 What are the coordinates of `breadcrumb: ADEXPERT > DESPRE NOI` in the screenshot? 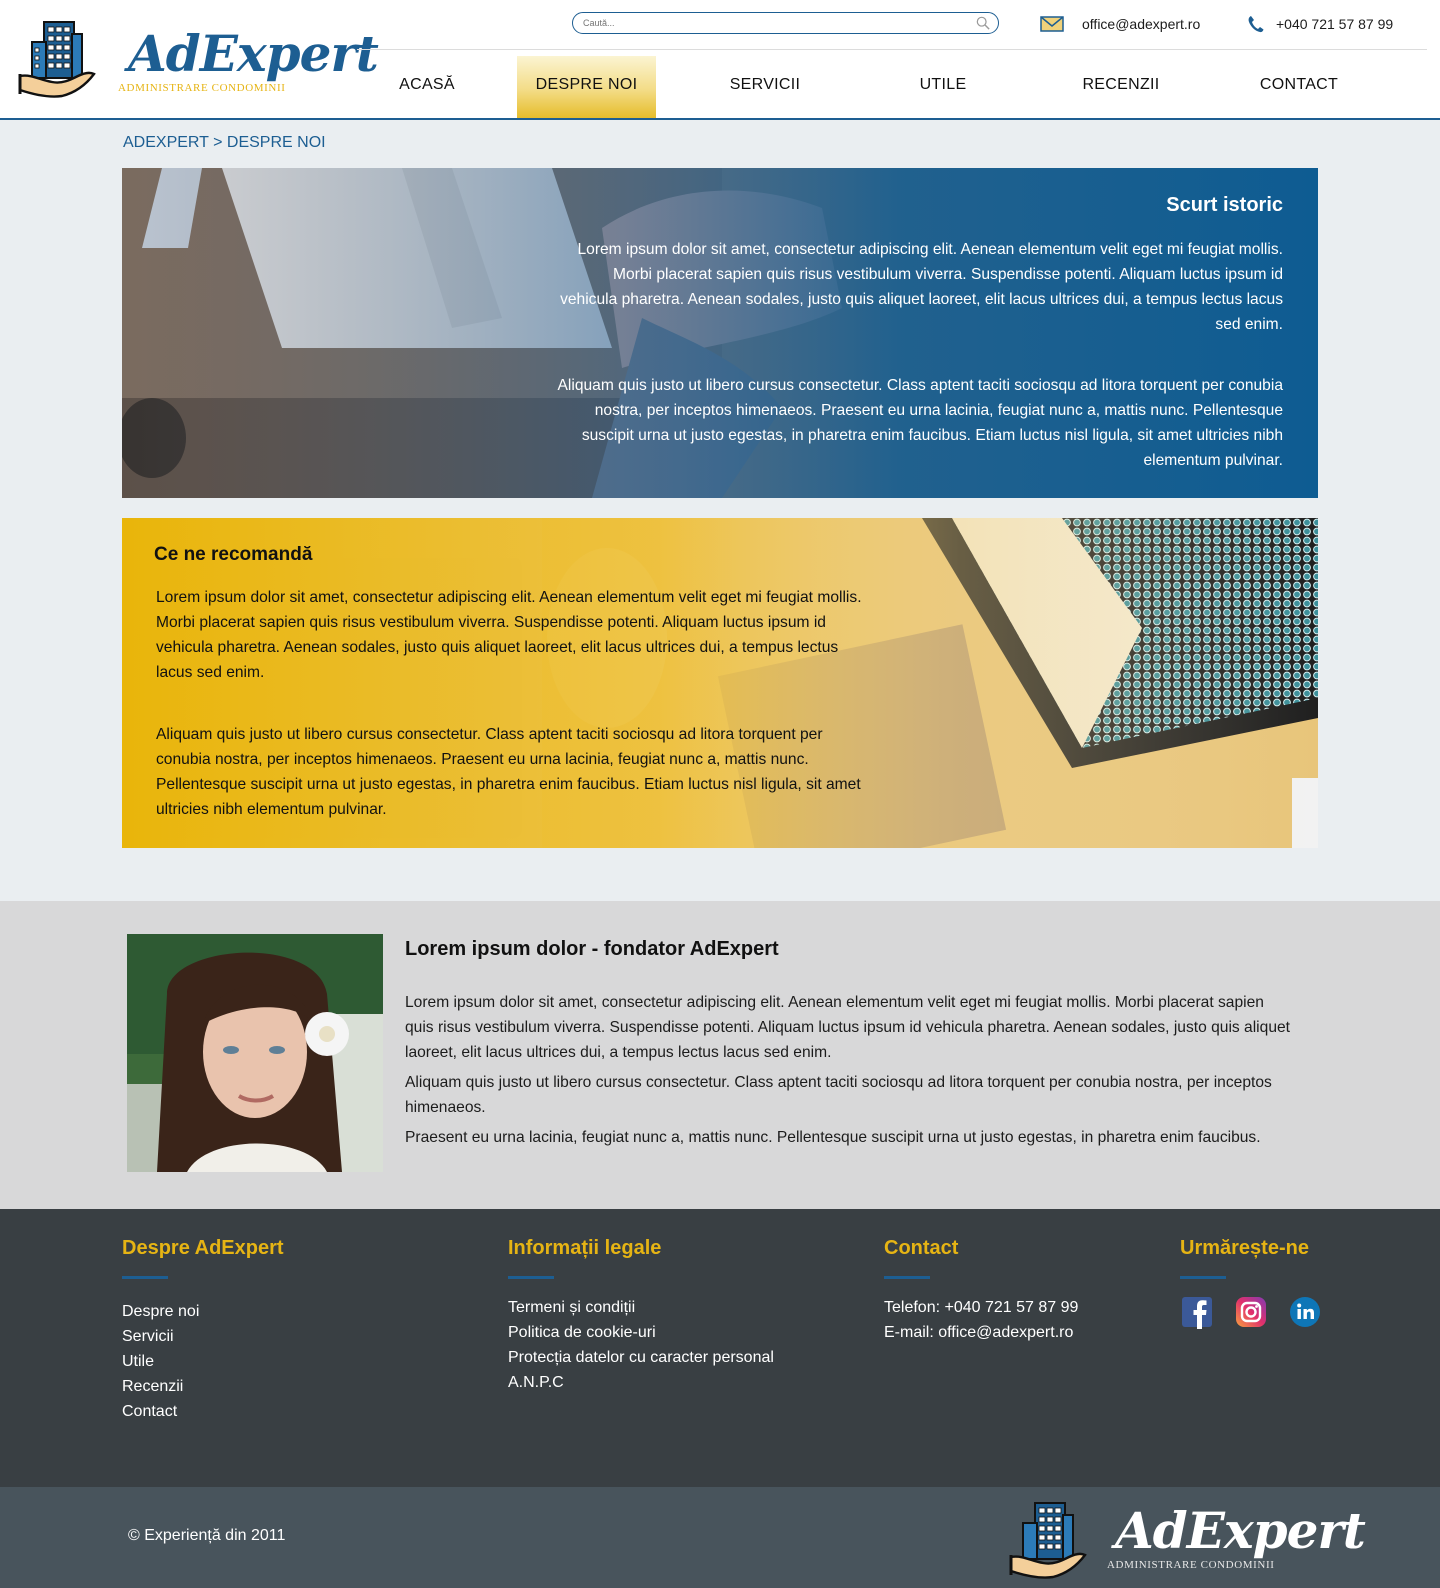 It's located at (224, 143).